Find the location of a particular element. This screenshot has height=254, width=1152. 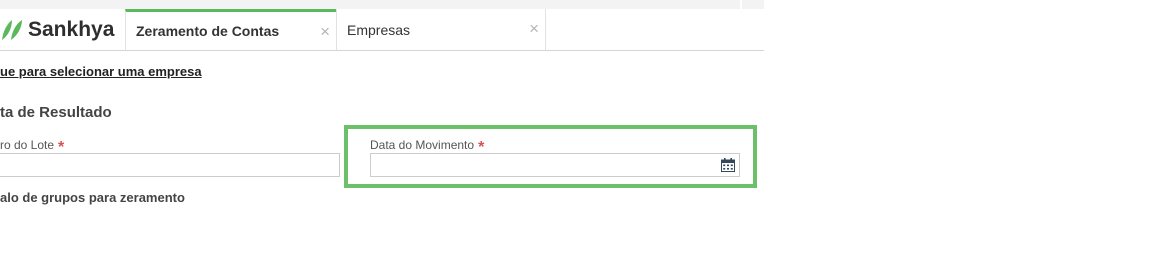

top-strip is located at coordinates (382, 4).